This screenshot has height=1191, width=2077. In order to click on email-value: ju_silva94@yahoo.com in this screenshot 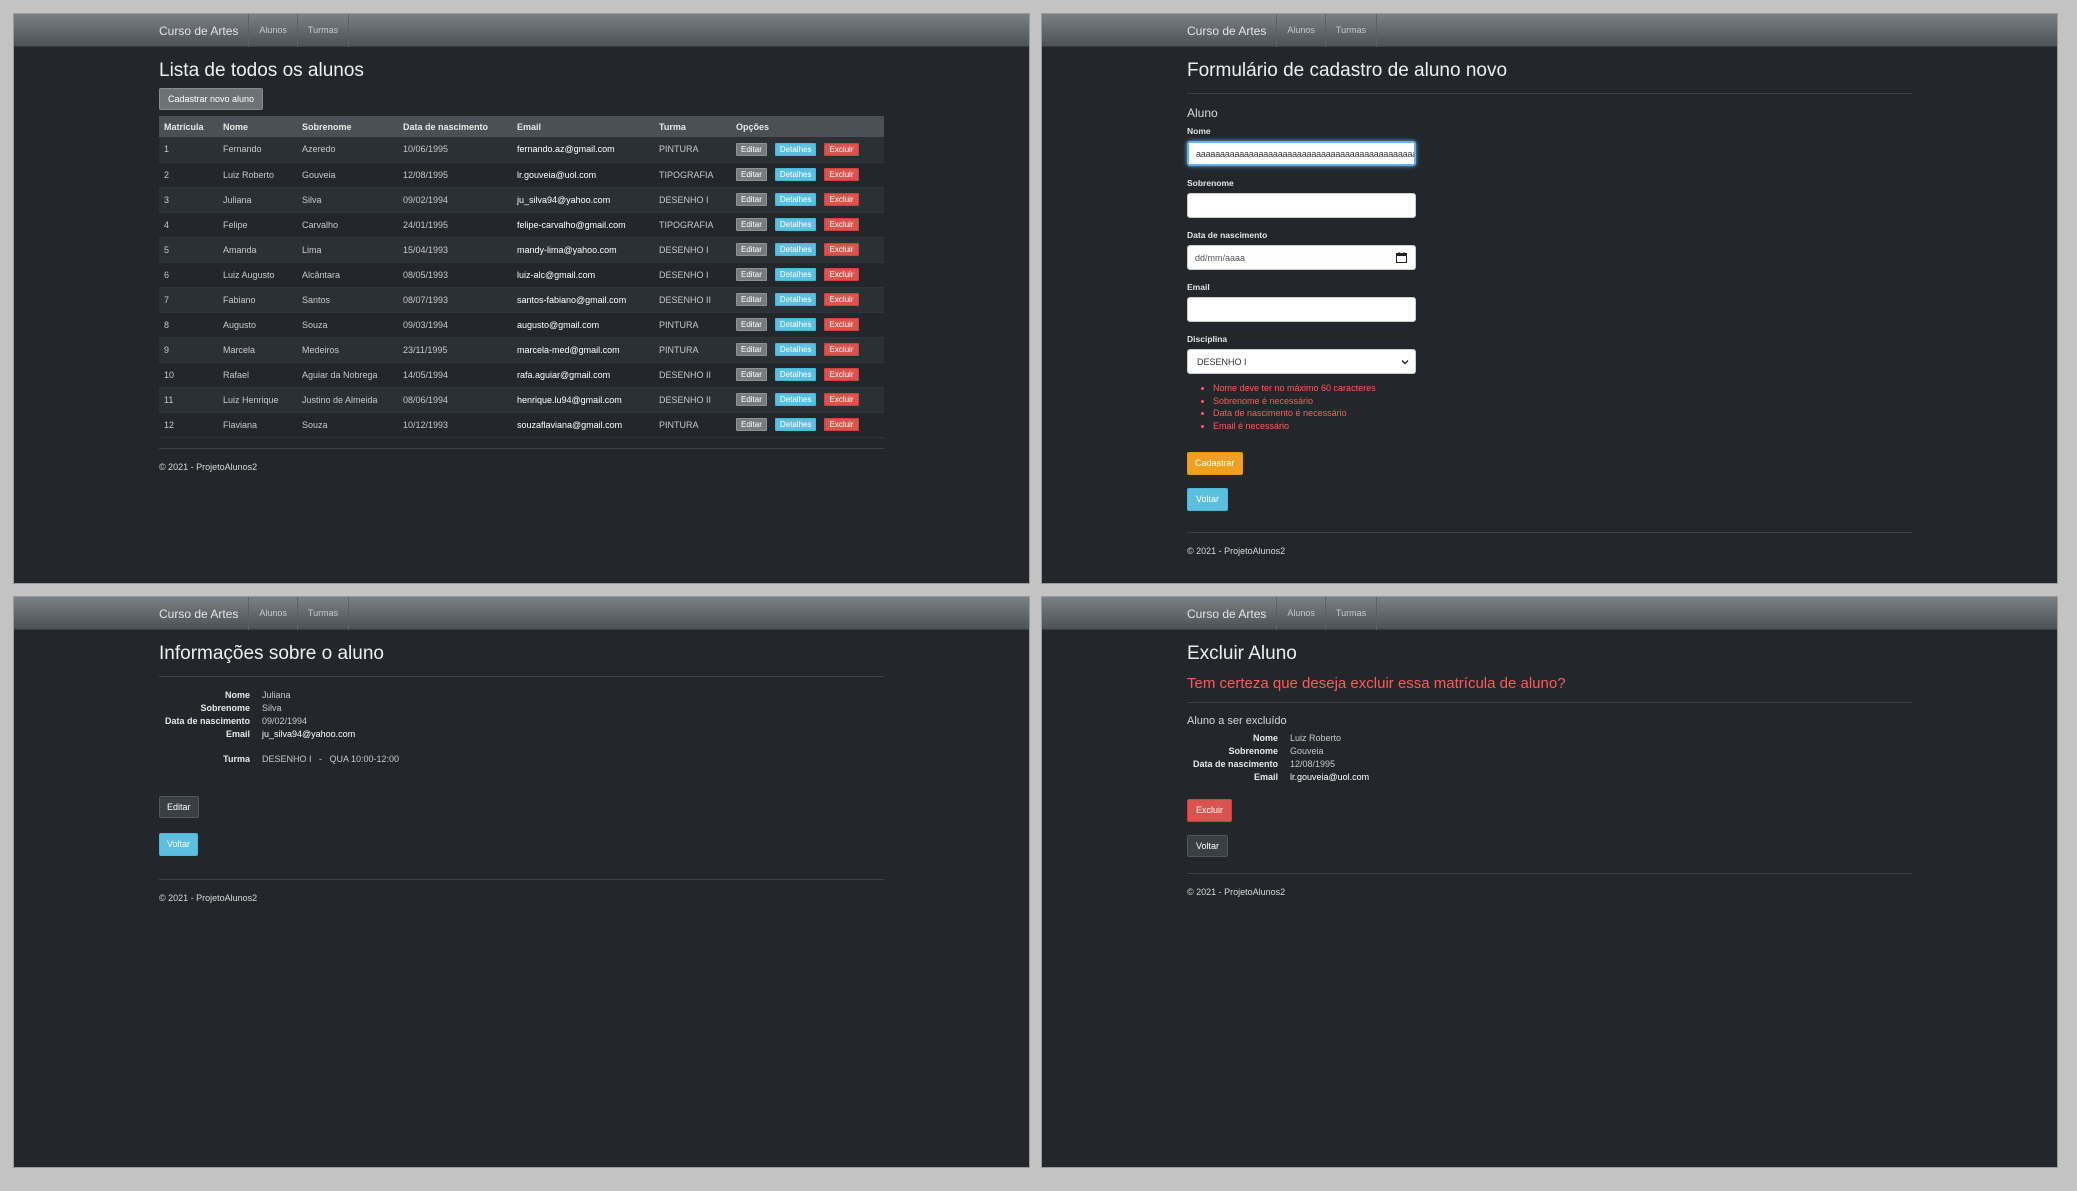, I will do `click(309, 734)`.